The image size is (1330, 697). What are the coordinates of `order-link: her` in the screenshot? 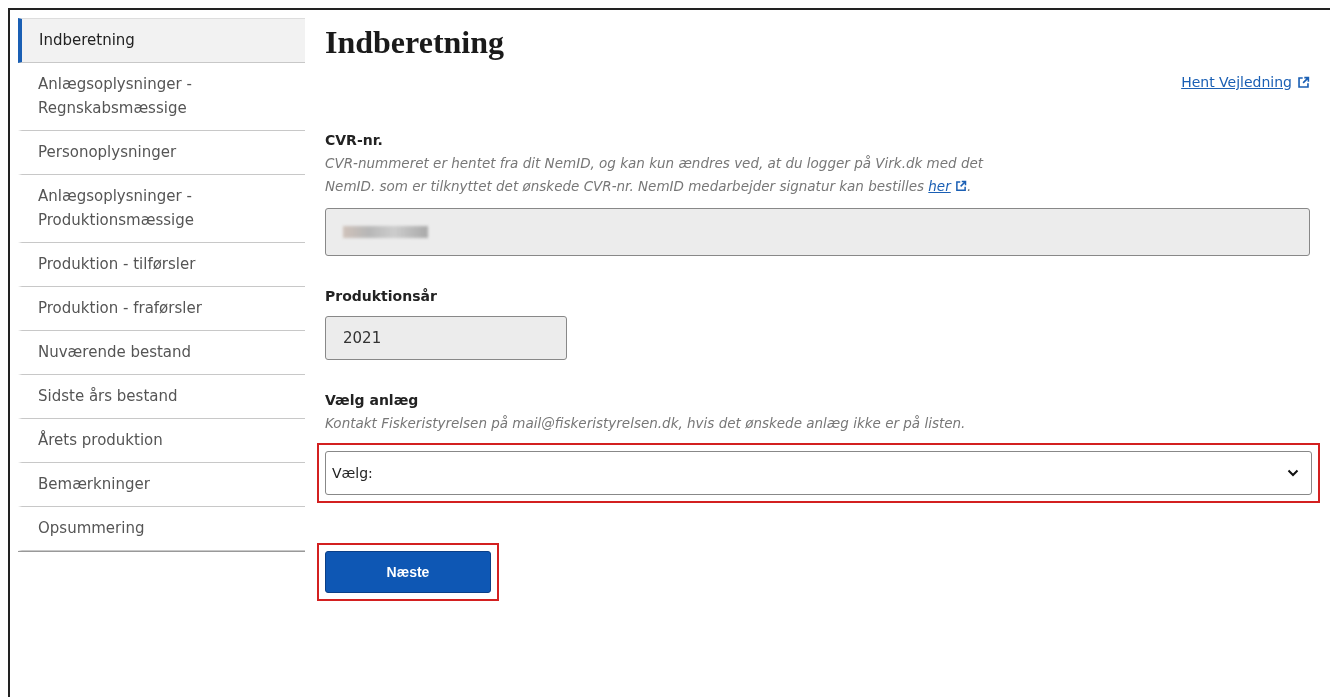 It's located at (939, 186).